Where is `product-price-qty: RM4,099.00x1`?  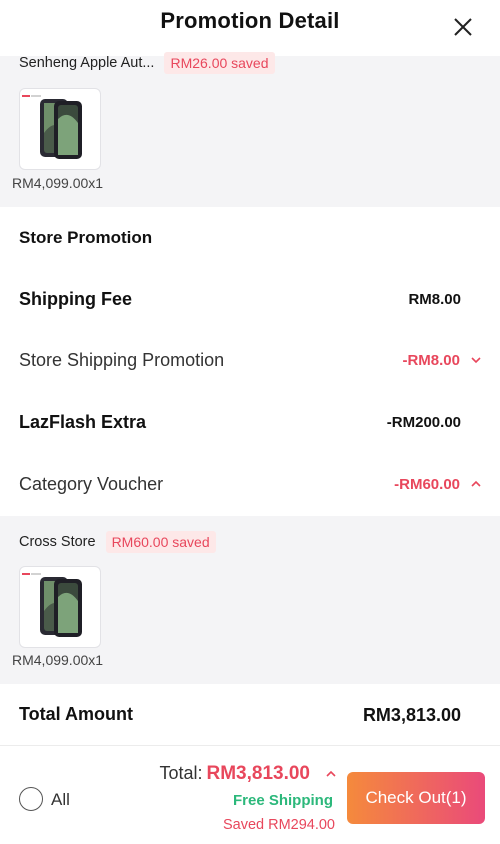
product-price-qty: RM4,099.00x1 is located at coordinates (58, 183).